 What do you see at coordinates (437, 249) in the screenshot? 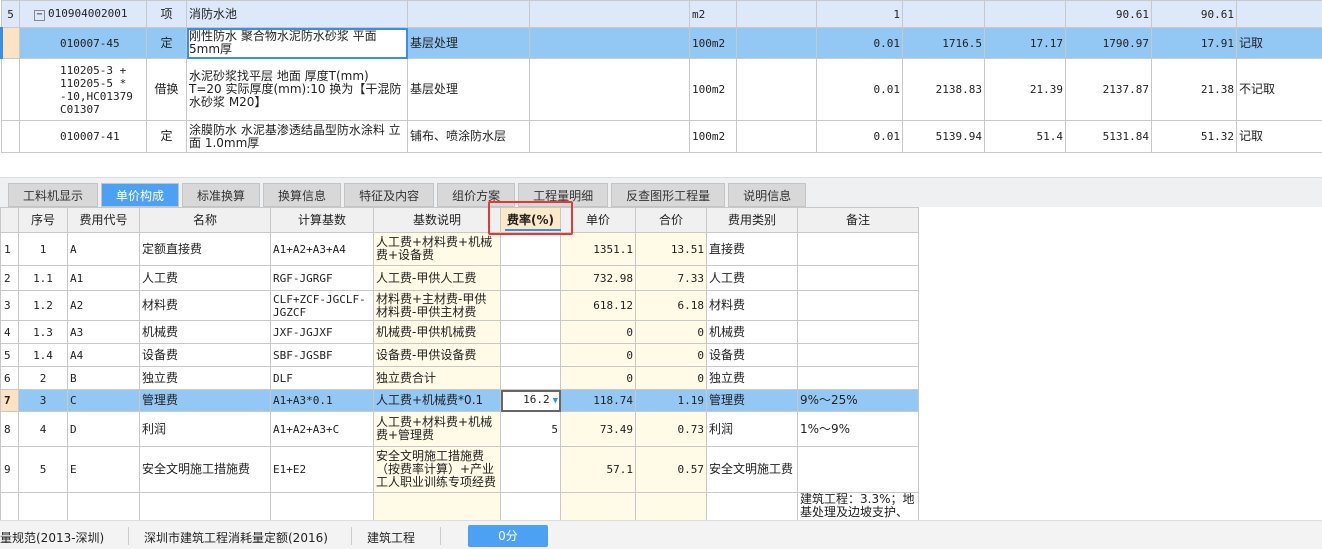
I see `cell-base-desc: 人工费+材料费+机械费+设备费` at bounding box center [437, 249].